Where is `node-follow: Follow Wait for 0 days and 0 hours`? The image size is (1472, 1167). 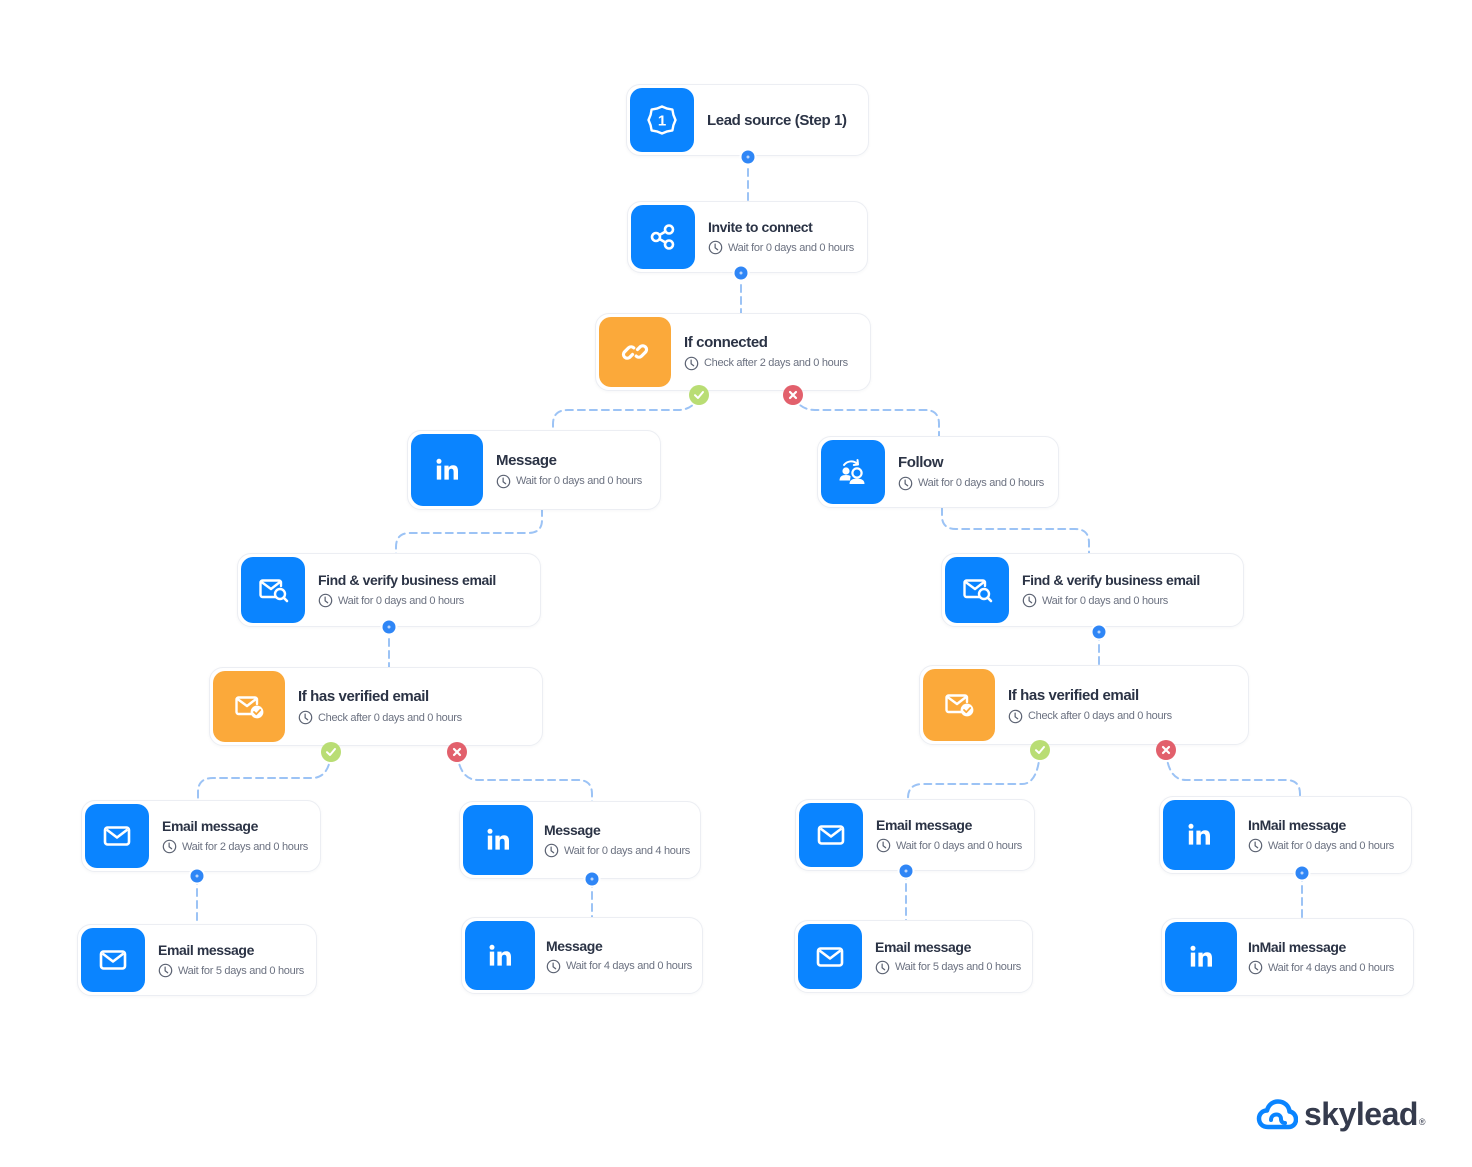 node-follow: Follow Wait for 0 days and 0 hours is located at coordinates (938, 472).